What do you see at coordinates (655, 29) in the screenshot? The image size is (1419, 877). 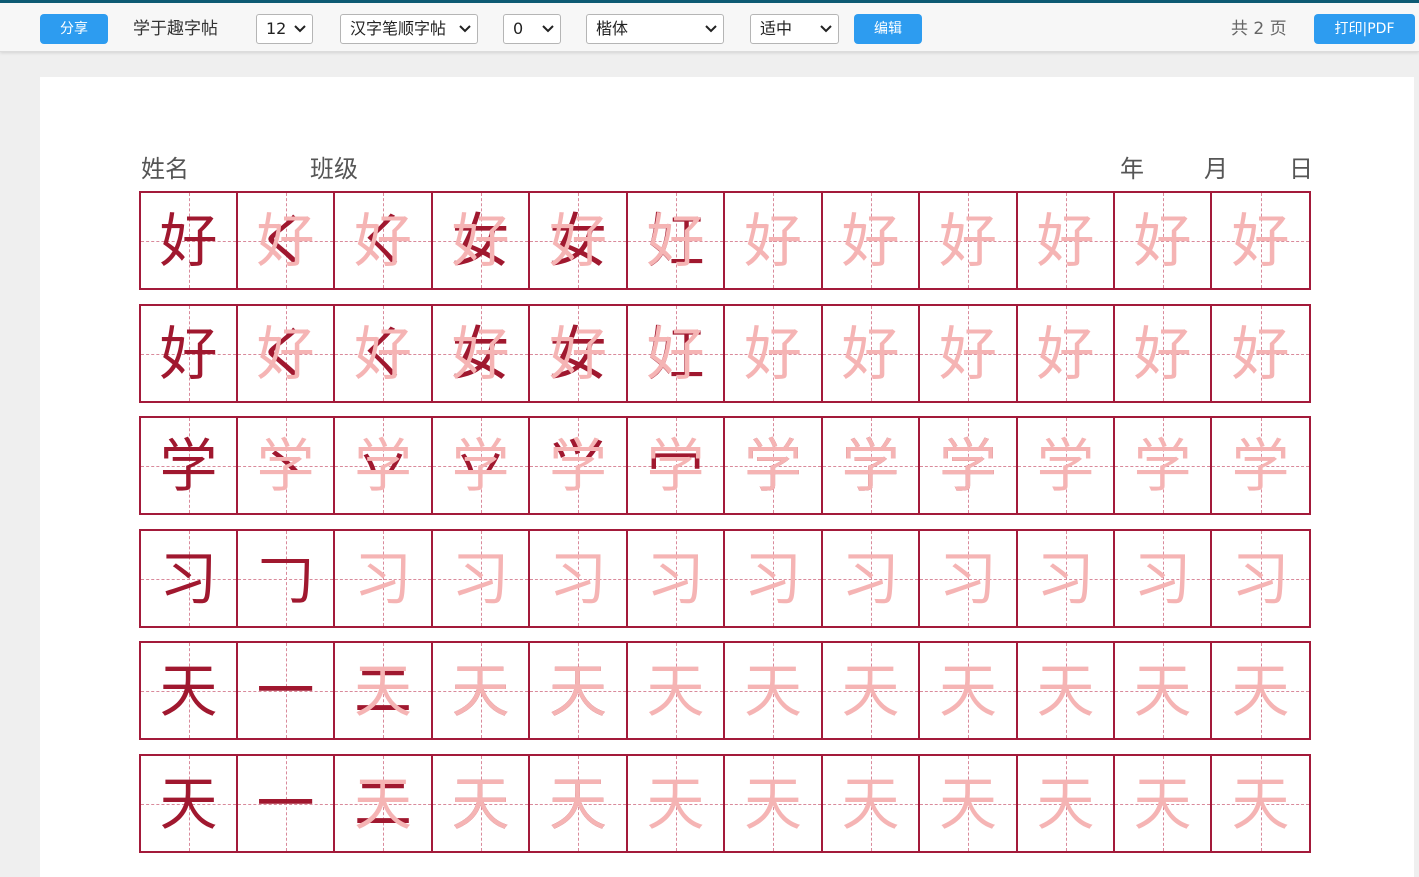 I see `font-select: 楷体` at bounding box center [655, 29].